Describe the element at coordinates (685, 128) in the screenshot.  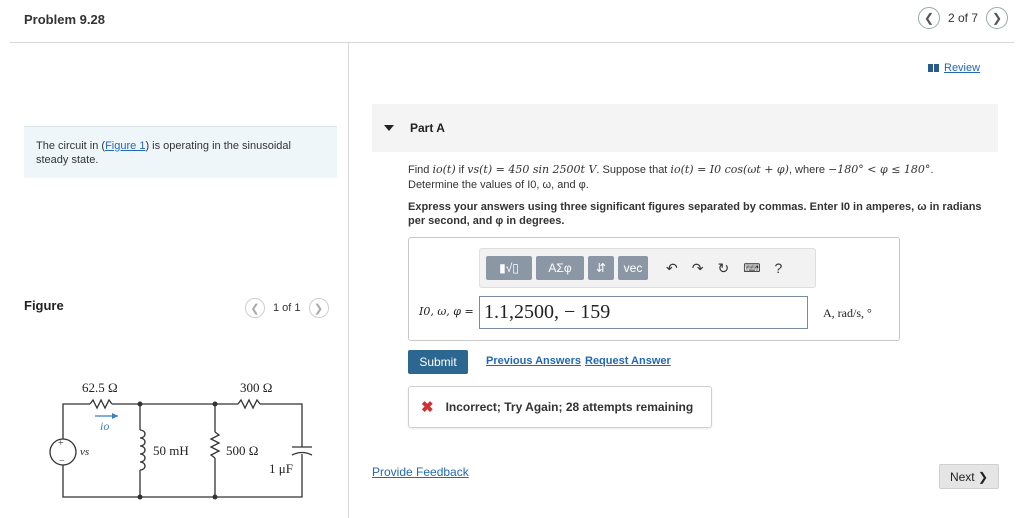
I see `part-a-header: Part A` at that location.